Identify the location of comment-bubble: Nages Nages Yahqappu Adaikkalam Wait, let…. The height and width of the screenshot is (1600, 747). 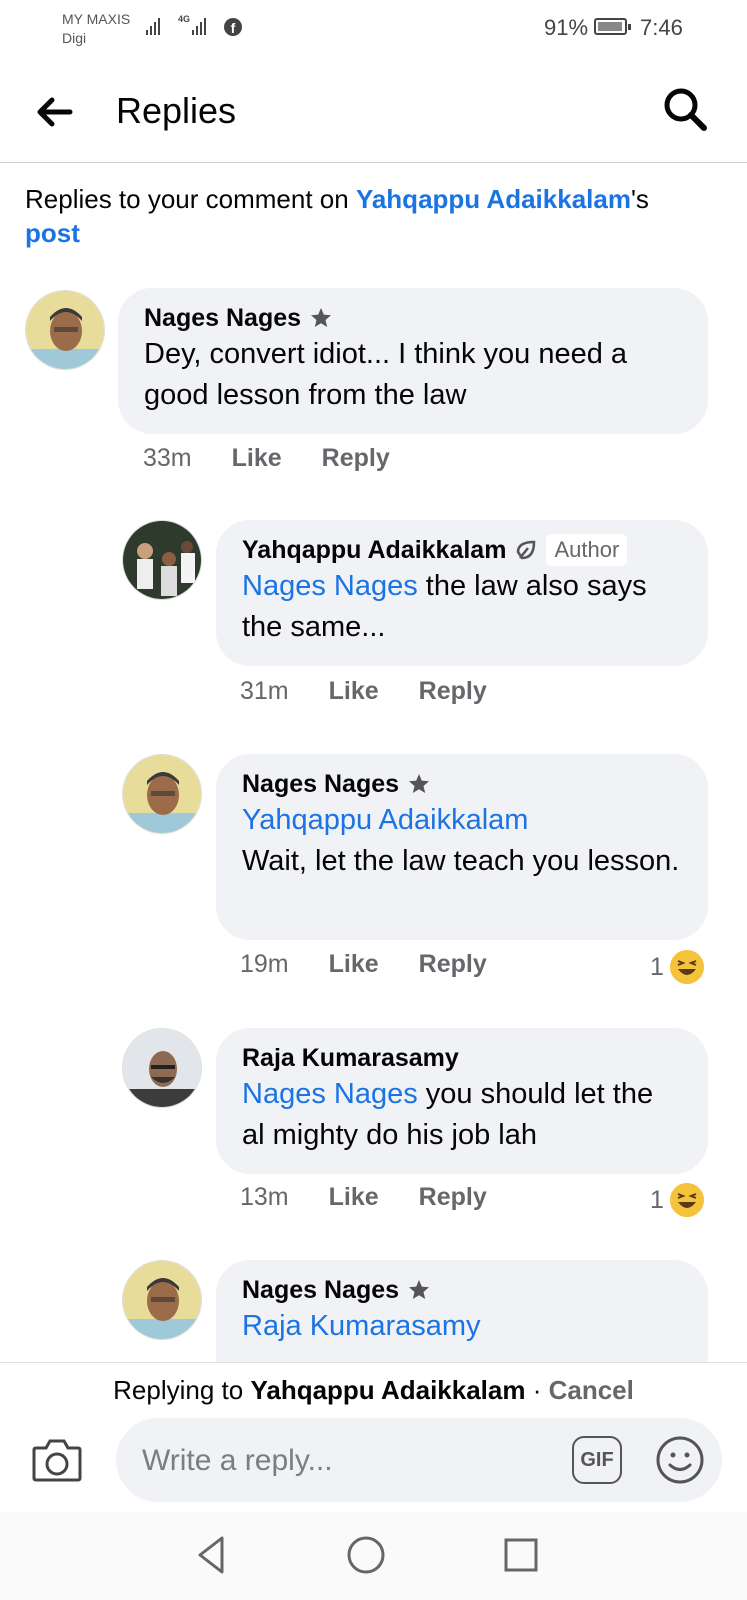
(462, 847).